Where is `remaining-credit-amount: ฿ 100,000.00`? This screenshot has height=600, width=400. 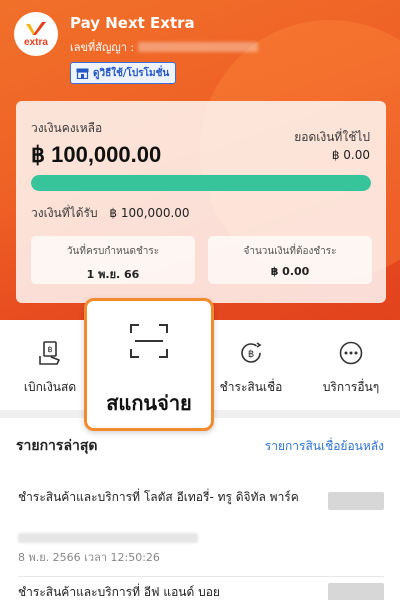
remaining-credit-amount: ฿ 100,000.00 is located at coordinates (96, 154).